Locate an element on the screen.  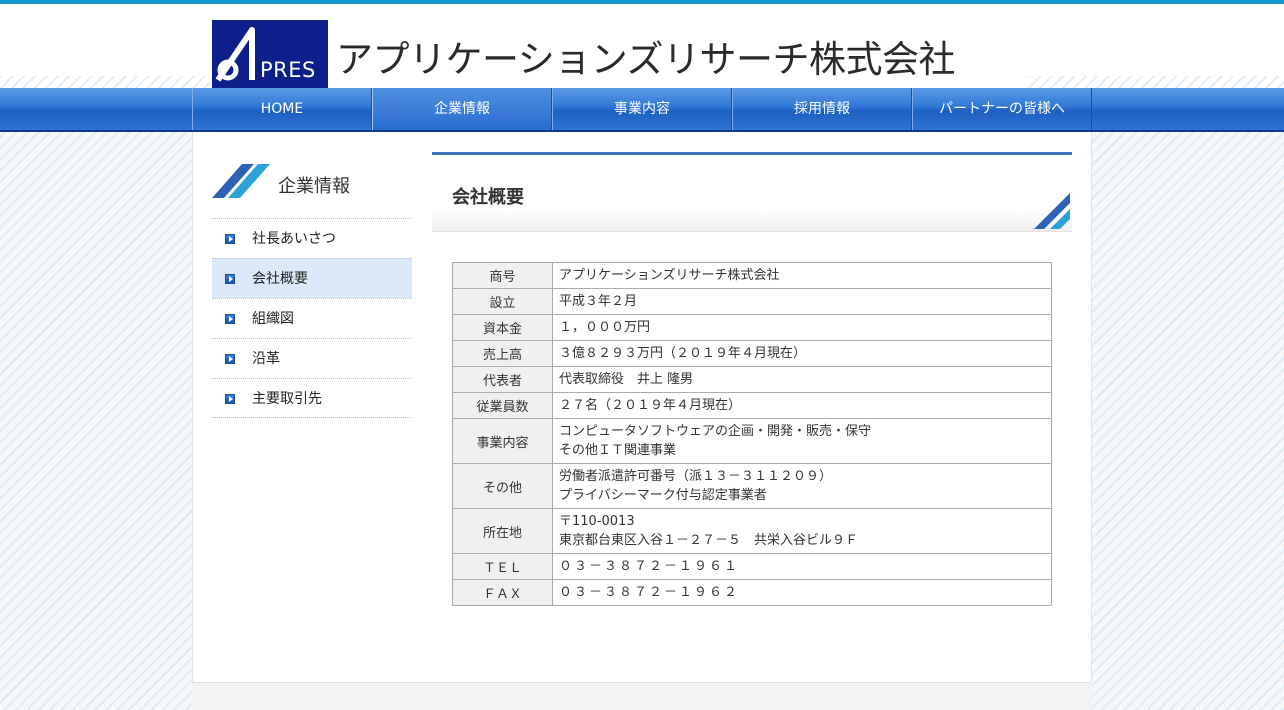
sidebar-item-company-overview: 会社概要 is located at coordinates (312, 278).